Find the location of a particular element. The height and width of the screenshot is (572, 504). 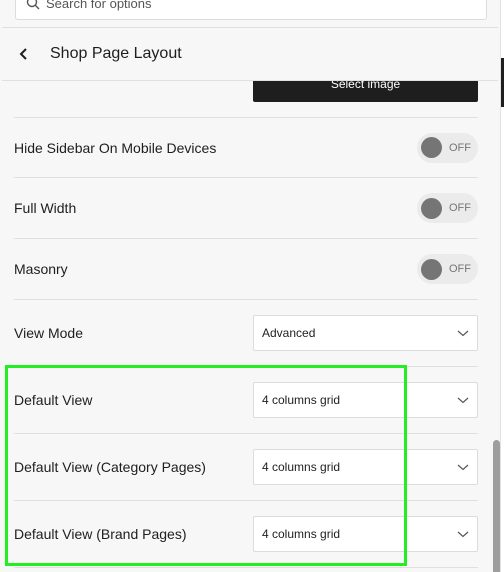

setting-full-width: Full Width OFF is located at coordinates (246, 208).